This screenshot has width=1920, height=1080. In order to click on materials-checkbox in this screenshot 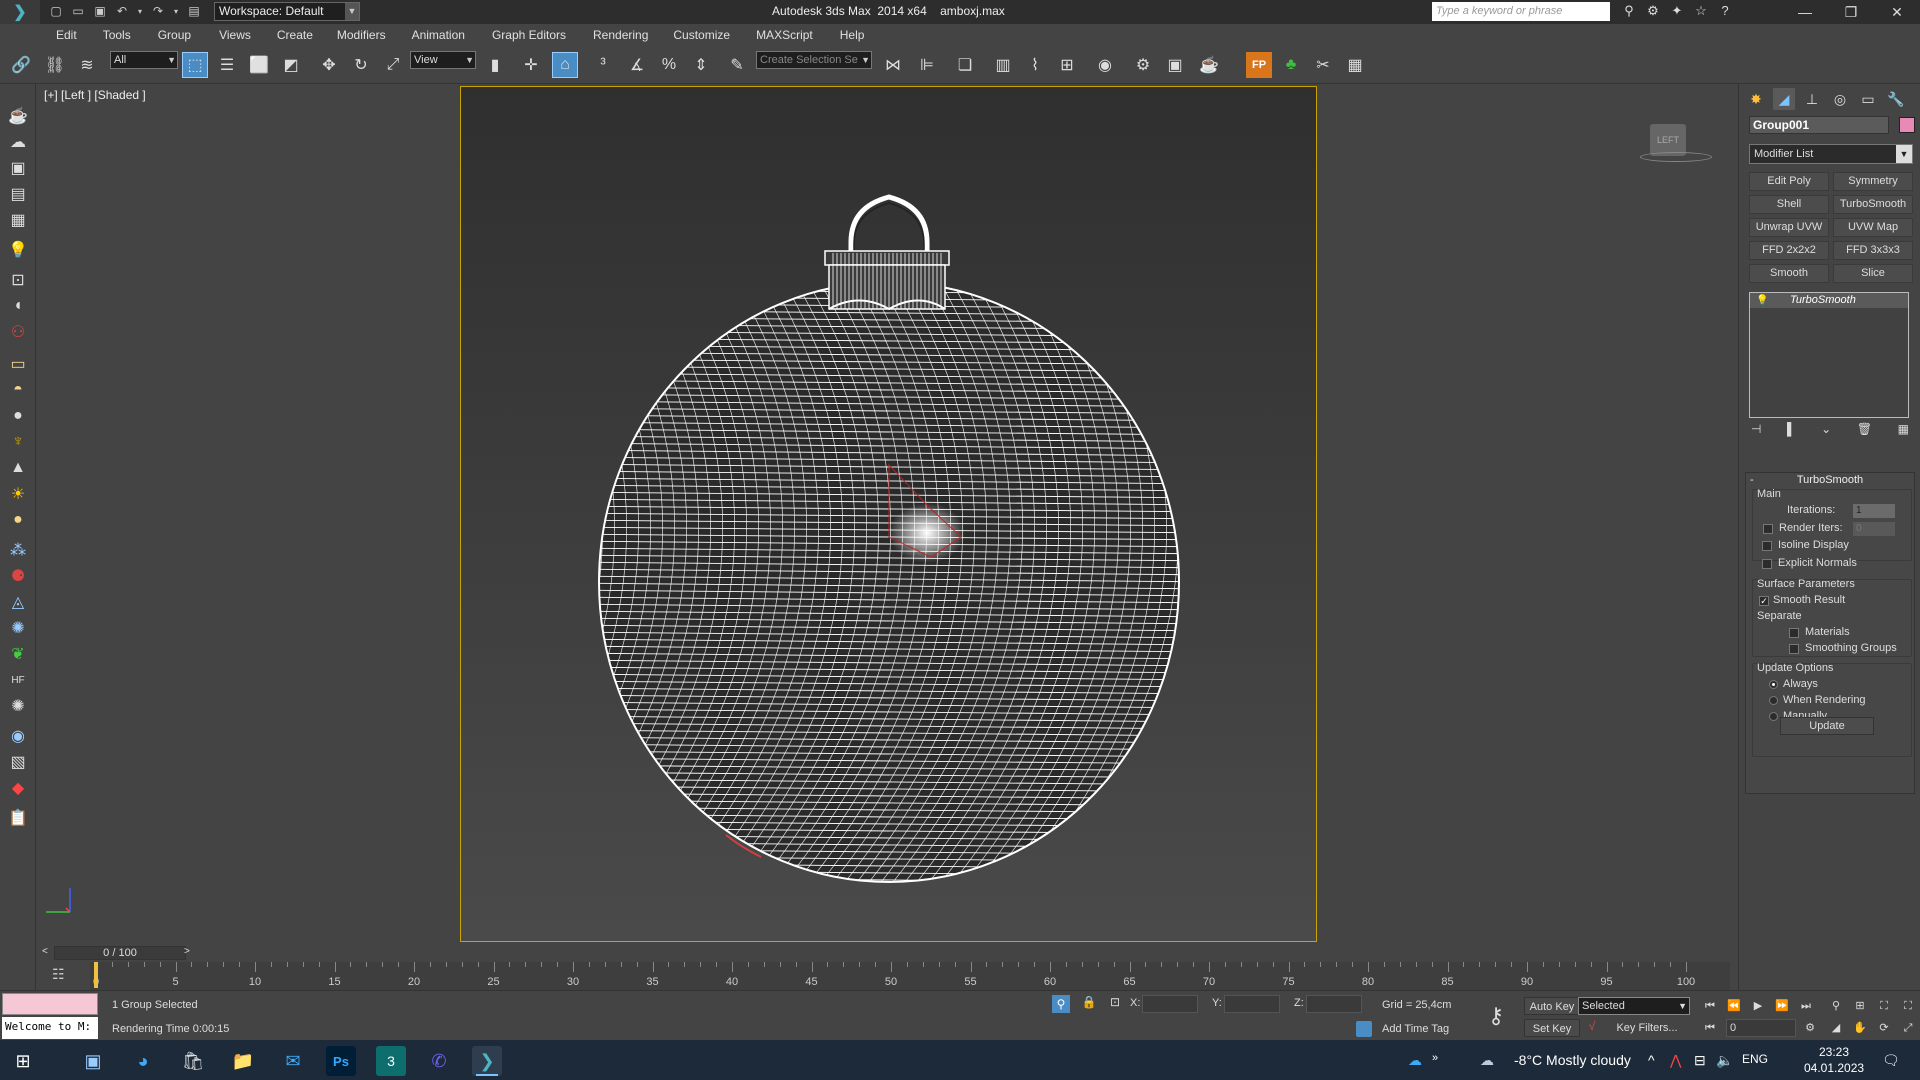, I will do `click(1794, 633)`.